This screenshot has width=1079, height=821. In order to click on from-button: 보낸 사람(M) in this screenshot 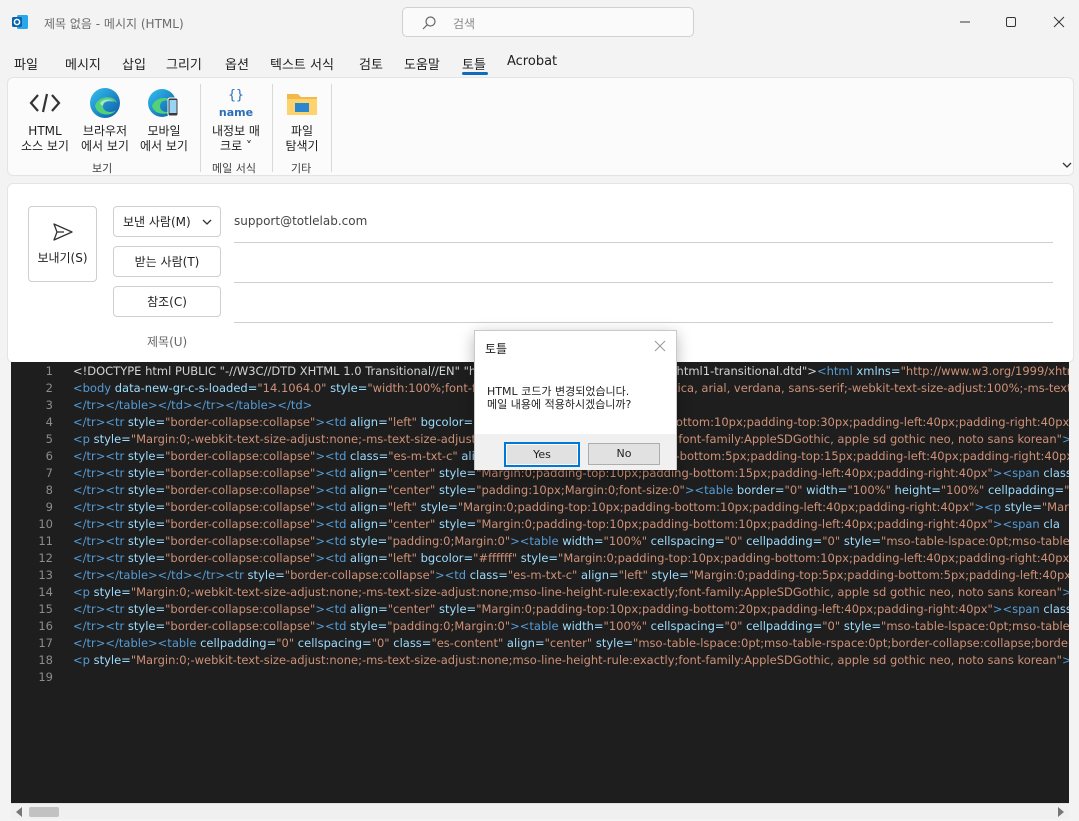, I will do `click(167, 221)`.